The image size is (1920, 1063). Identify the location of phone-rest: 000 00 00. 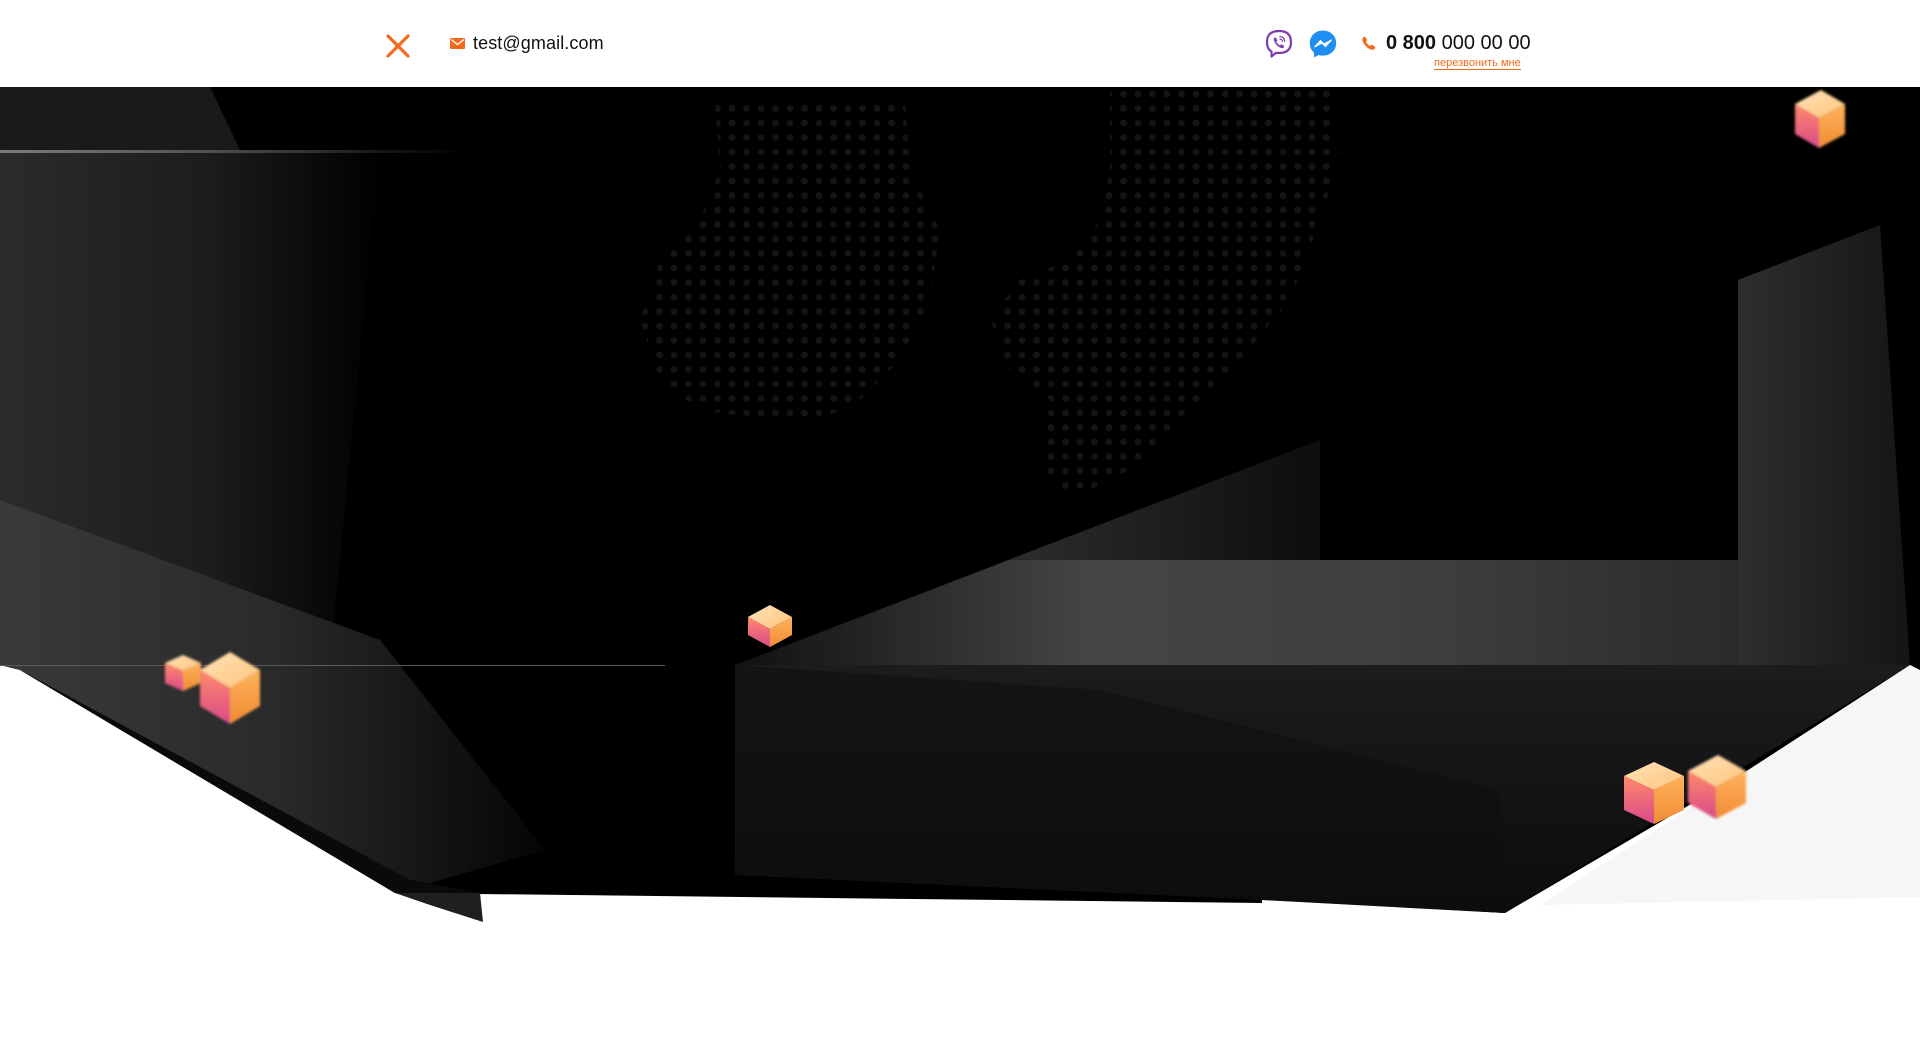
(1486, 42).